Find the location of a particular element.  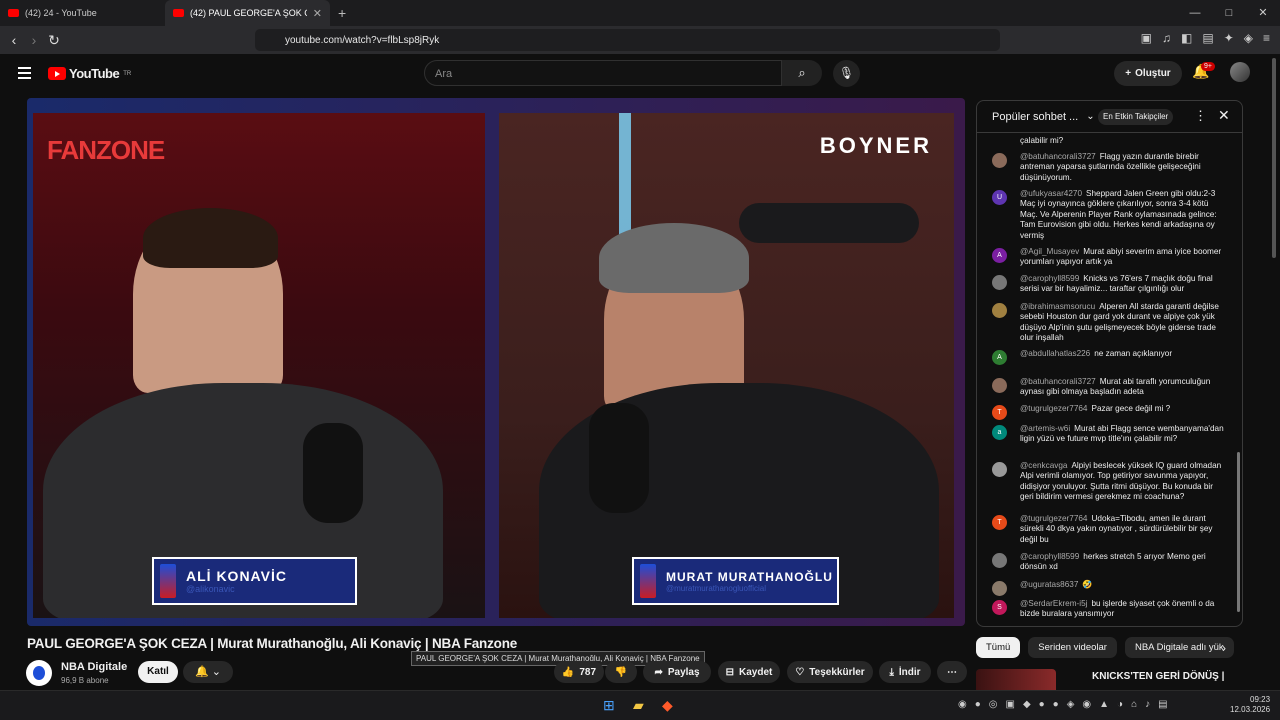

wallet-icon: ▤ is located at coordinates (1207, 38).